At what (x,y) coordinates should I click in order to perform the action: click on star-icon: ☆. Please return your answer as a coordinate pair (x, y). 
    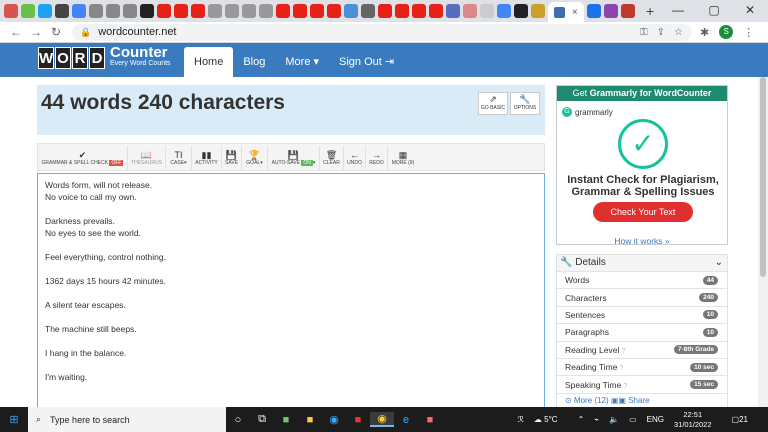
    Looking at the image, I should click on (678, 32).